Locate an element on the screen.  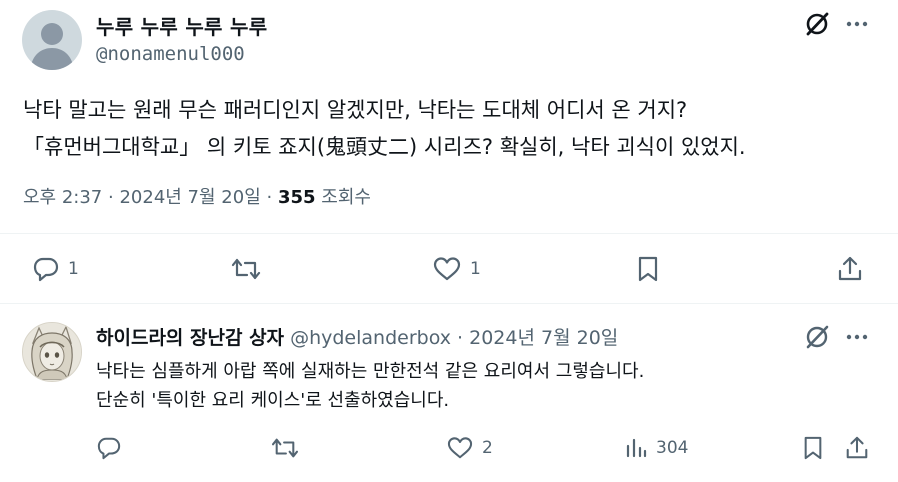
like-count: 1 is located at coordinates (475, 269).